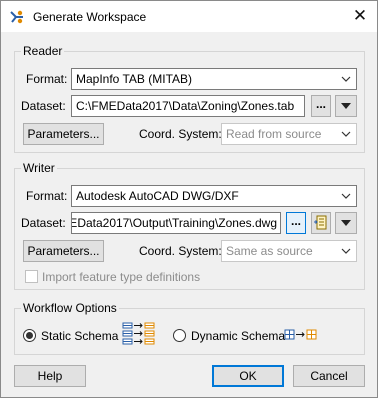 The image size is (378, 398). Describe the element at coordinates (238, 336) in the screenshot. I see `dynamic-schema-label: Dynamic Schema` at that location.